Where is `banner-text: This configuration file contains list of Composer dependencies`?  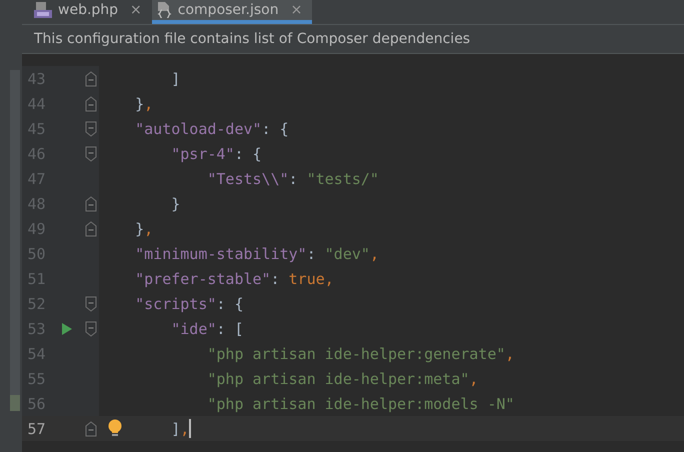
banner-text: This configuration file contains list of Composer dependencies is located at coordinates (252, 39).